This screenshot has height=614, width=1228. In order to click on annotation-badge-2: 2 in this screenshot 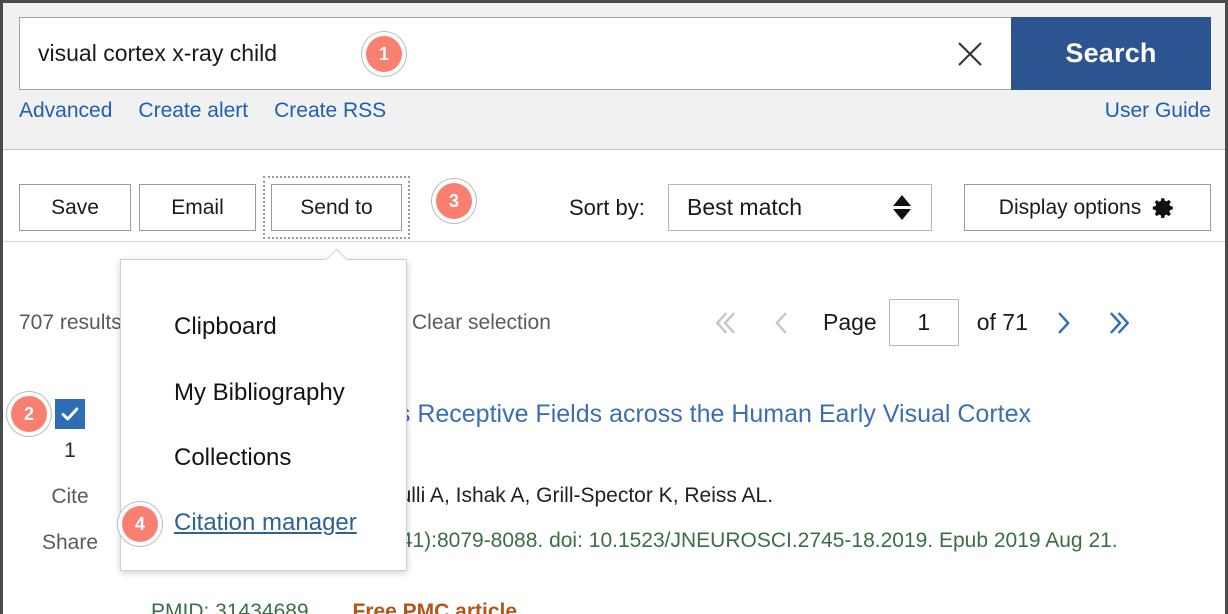, I will do `click(29, 414)`.